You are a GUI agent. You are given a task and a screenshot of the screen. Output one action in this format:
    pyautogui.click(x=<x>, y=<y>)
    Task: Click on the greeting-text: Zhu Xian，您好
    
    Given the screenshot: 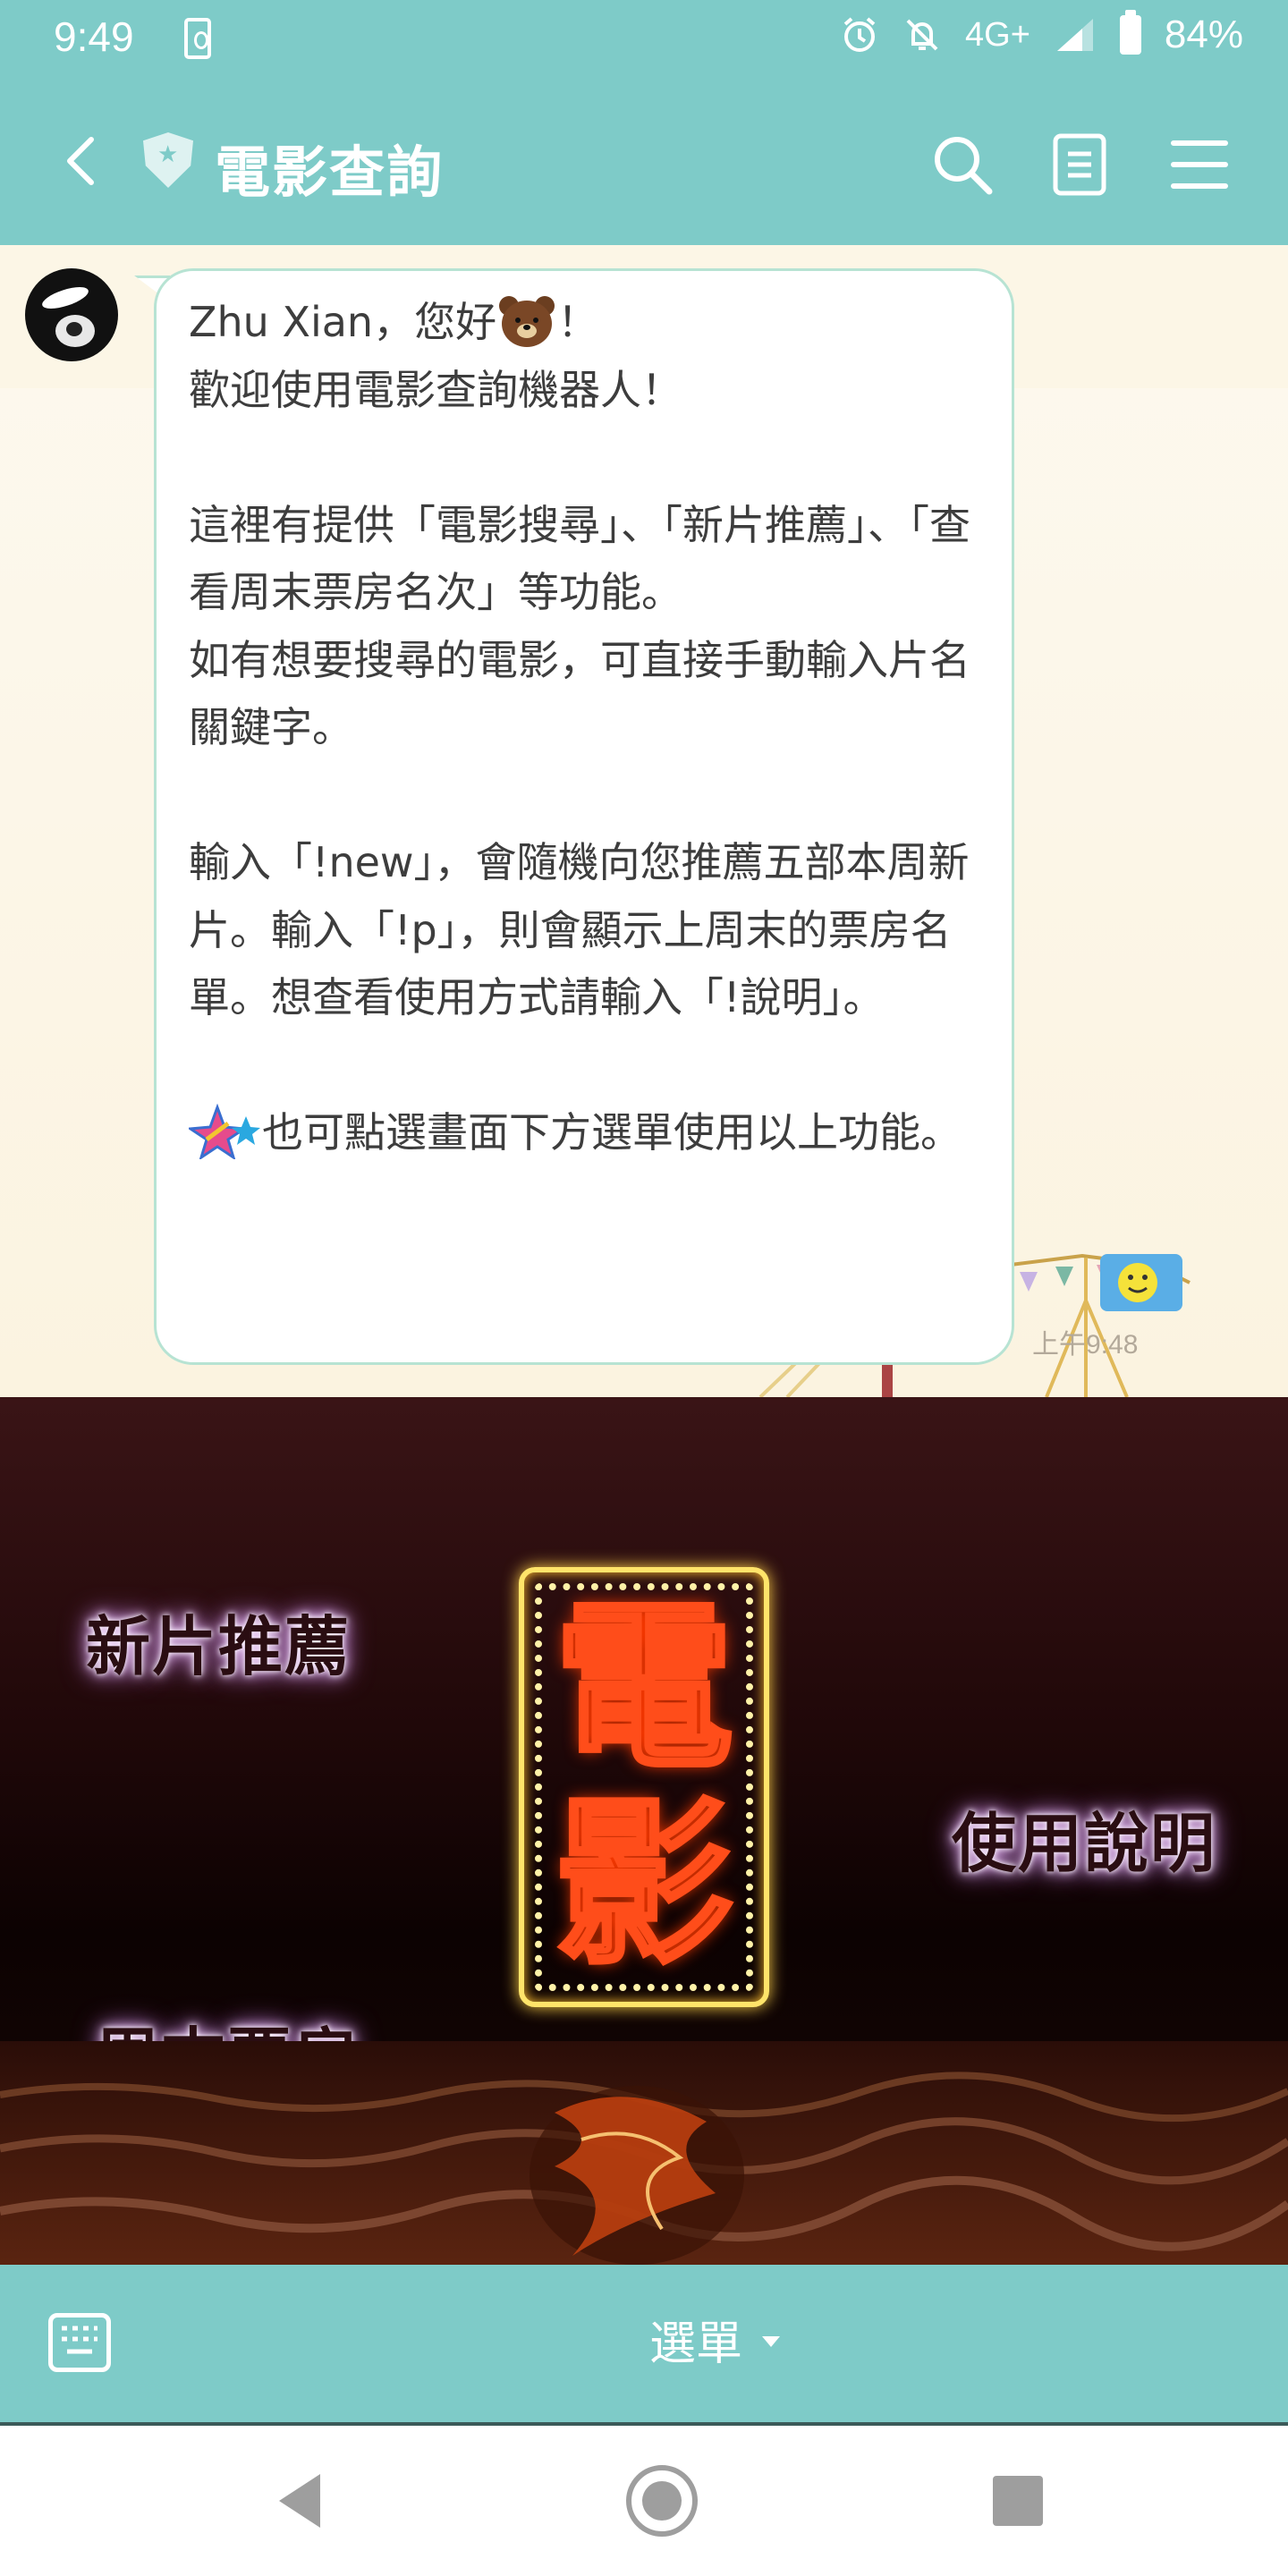 What is the action you would take?
    pyautogui.click(x=343, y=322)
    